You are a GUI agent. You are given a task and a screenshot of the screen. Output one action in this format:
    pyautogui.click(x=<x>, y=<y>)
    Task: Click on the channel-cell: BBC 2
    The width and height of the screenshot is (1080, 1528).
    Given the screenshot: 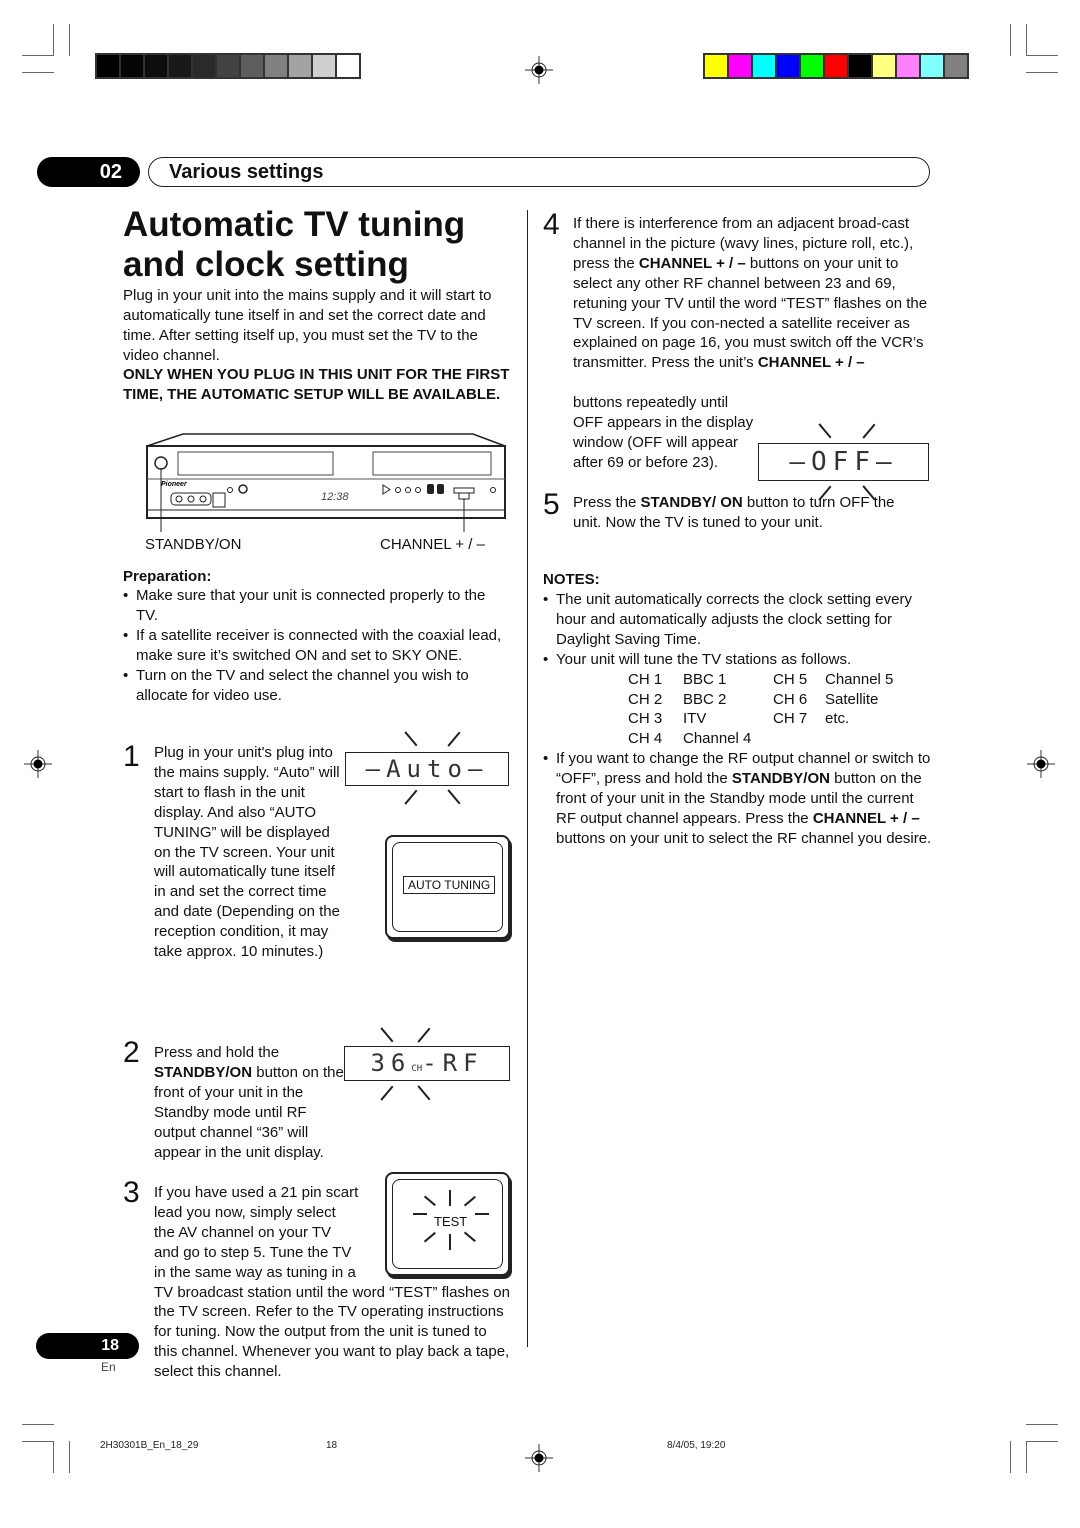 What is the action you would take?
    pyautogui.click(x=705, y=699)
    